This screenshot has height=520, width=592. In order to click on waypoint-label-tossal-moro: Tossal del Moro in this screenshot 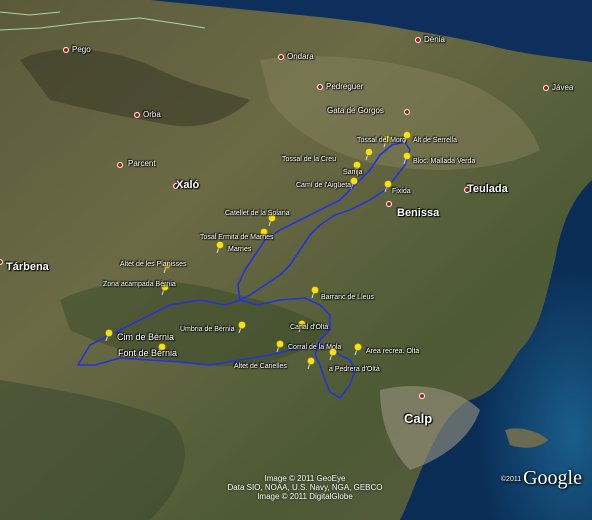, I will do `click(381, 140)`.